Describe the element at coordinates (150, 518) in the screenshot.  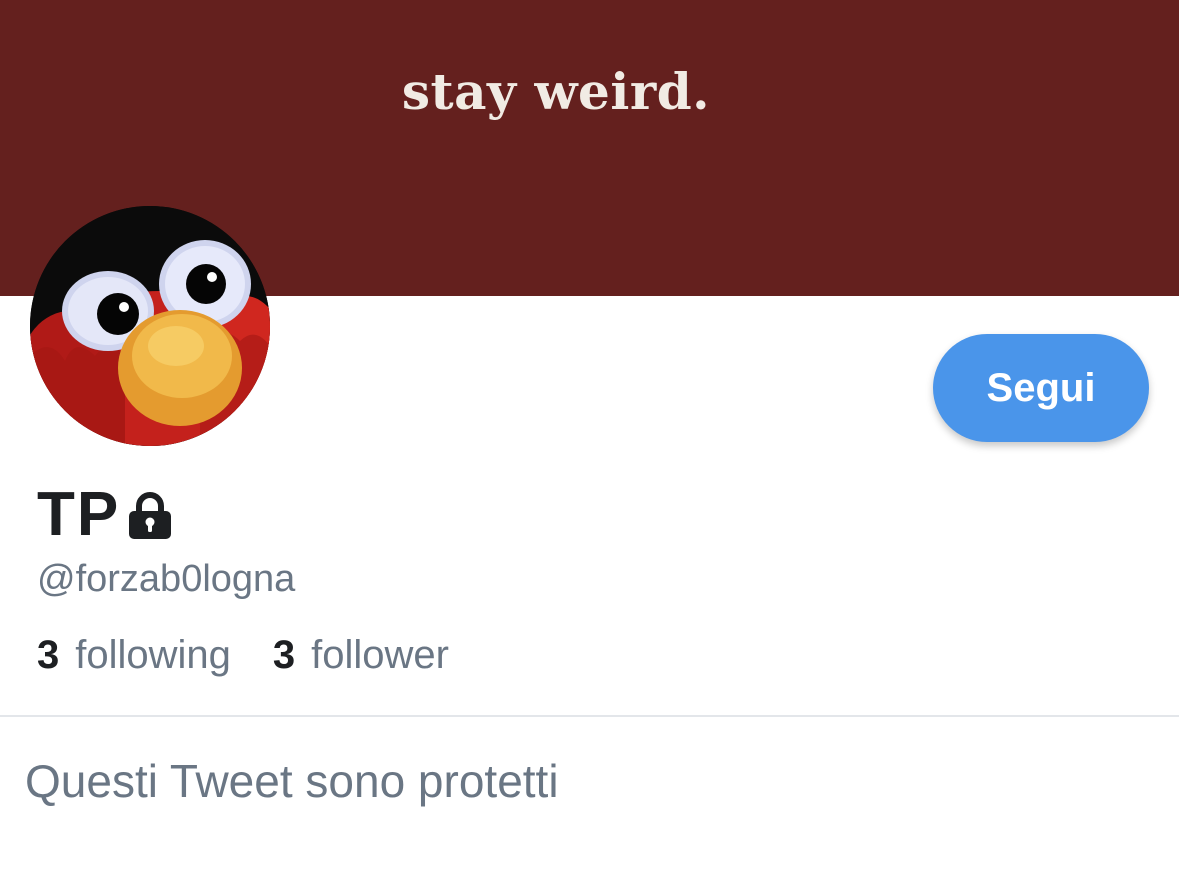
I see `lock-icon` at that location.